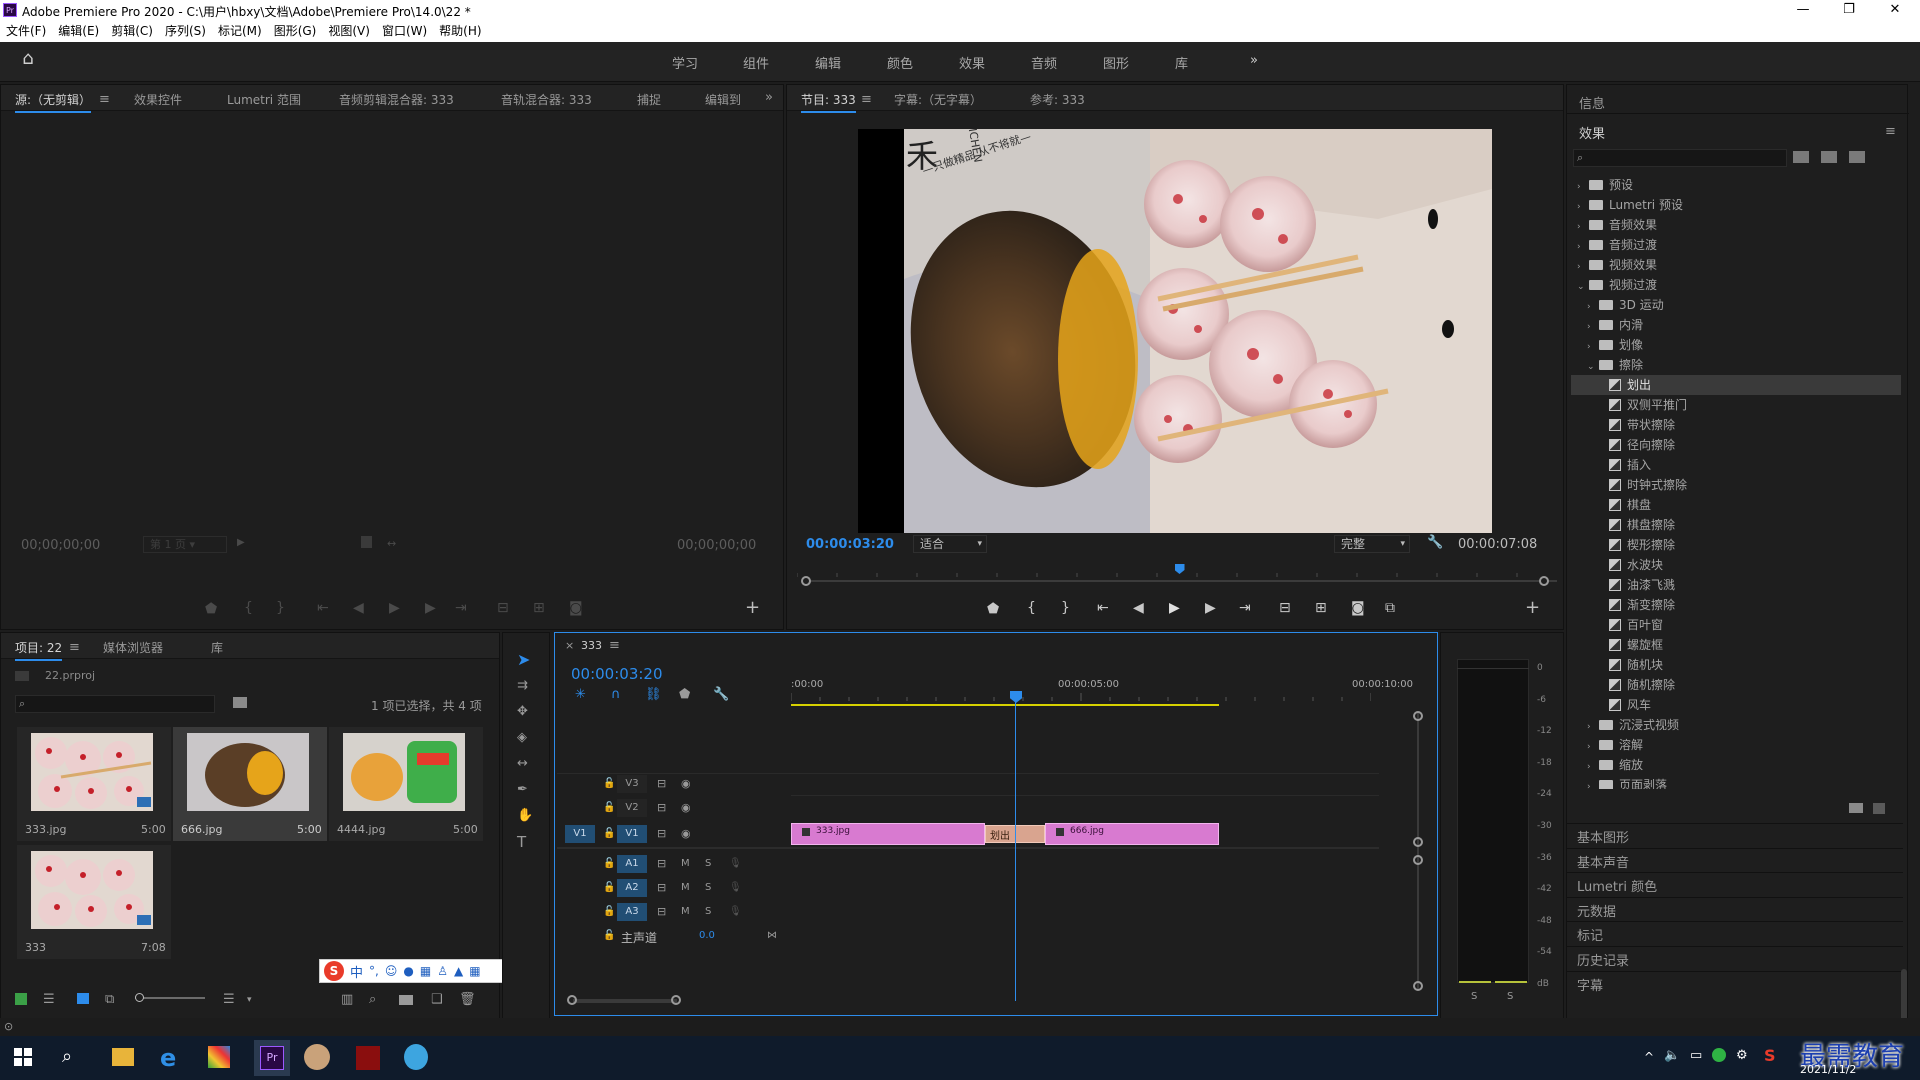 The image size is (1920, 1080). What do you see at coordinates (756, 62) in the screenshot?
I see `workspace-assembly: 组件` at bounding box center [756, 62].